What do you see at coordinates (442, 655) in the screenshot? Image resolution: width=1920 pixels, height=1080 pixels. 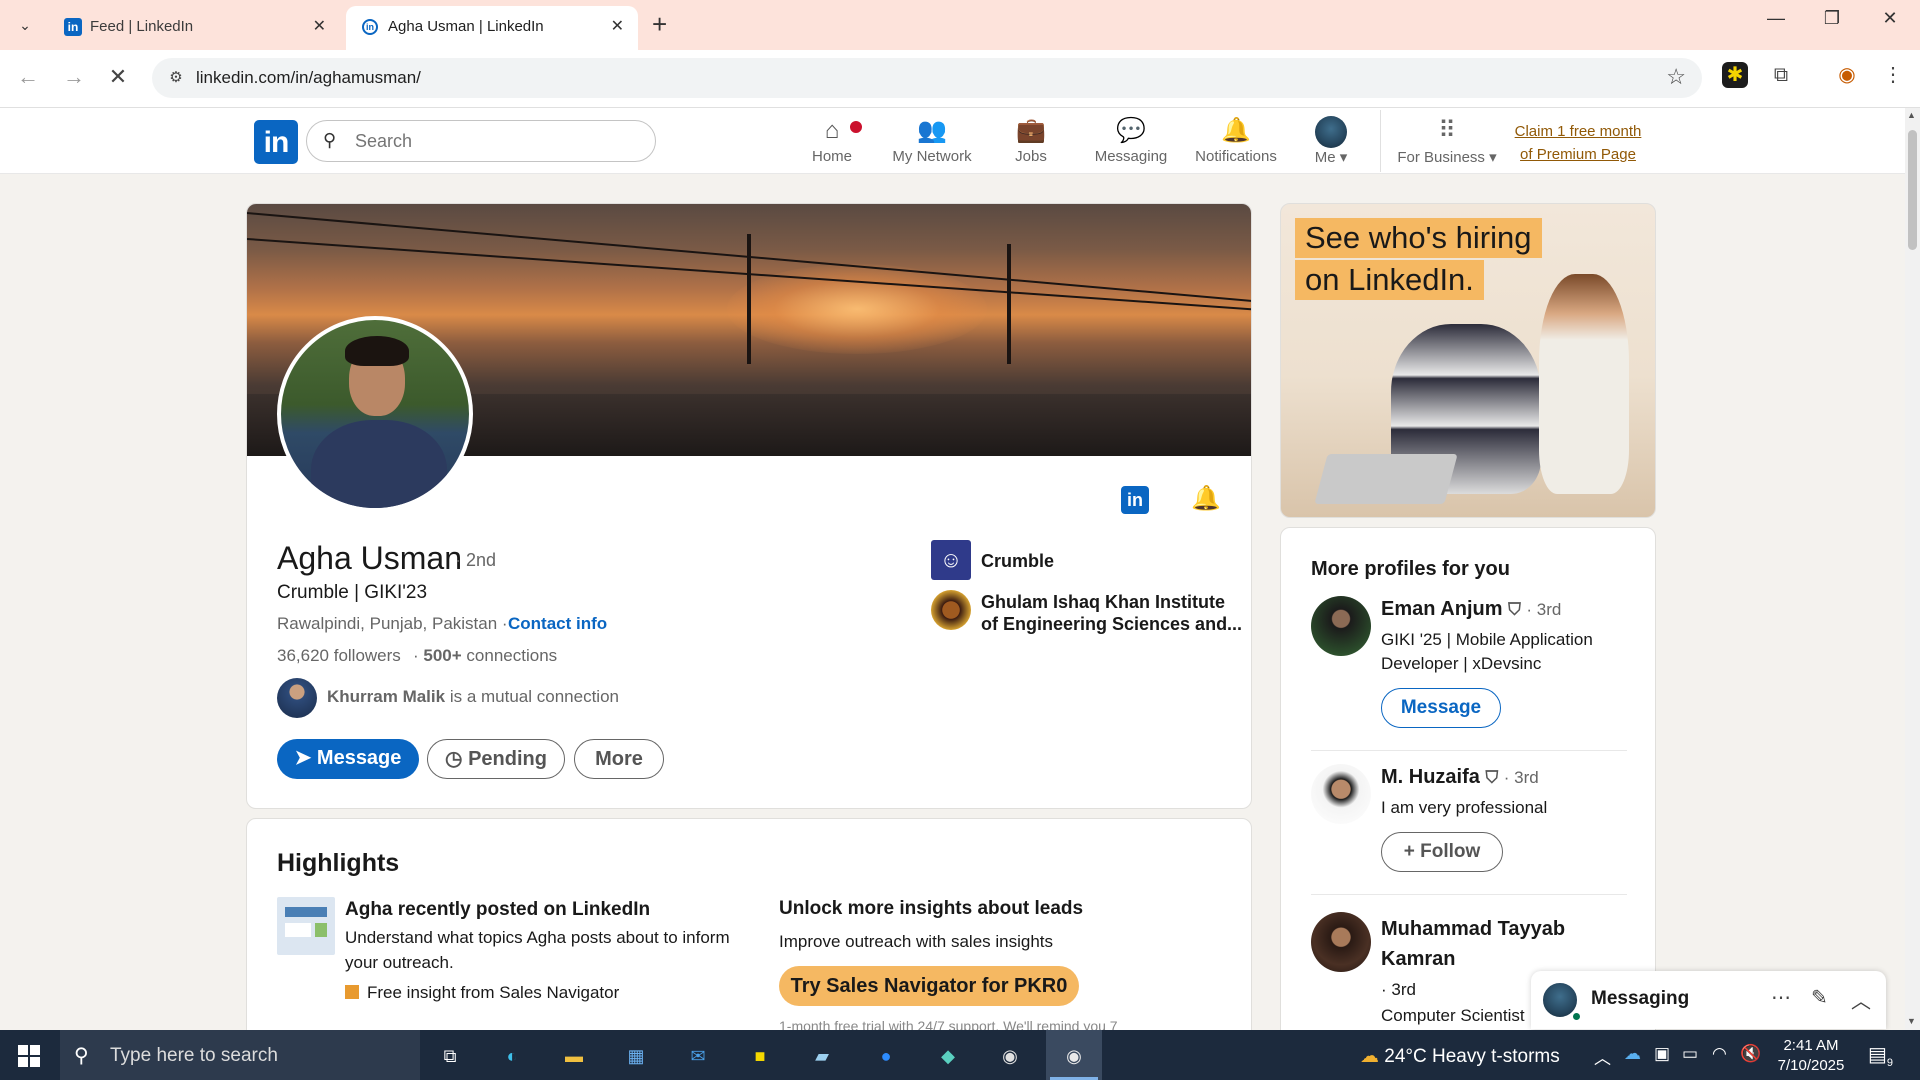 I see `connections-number: 500+` at bounding box center [442, 655].